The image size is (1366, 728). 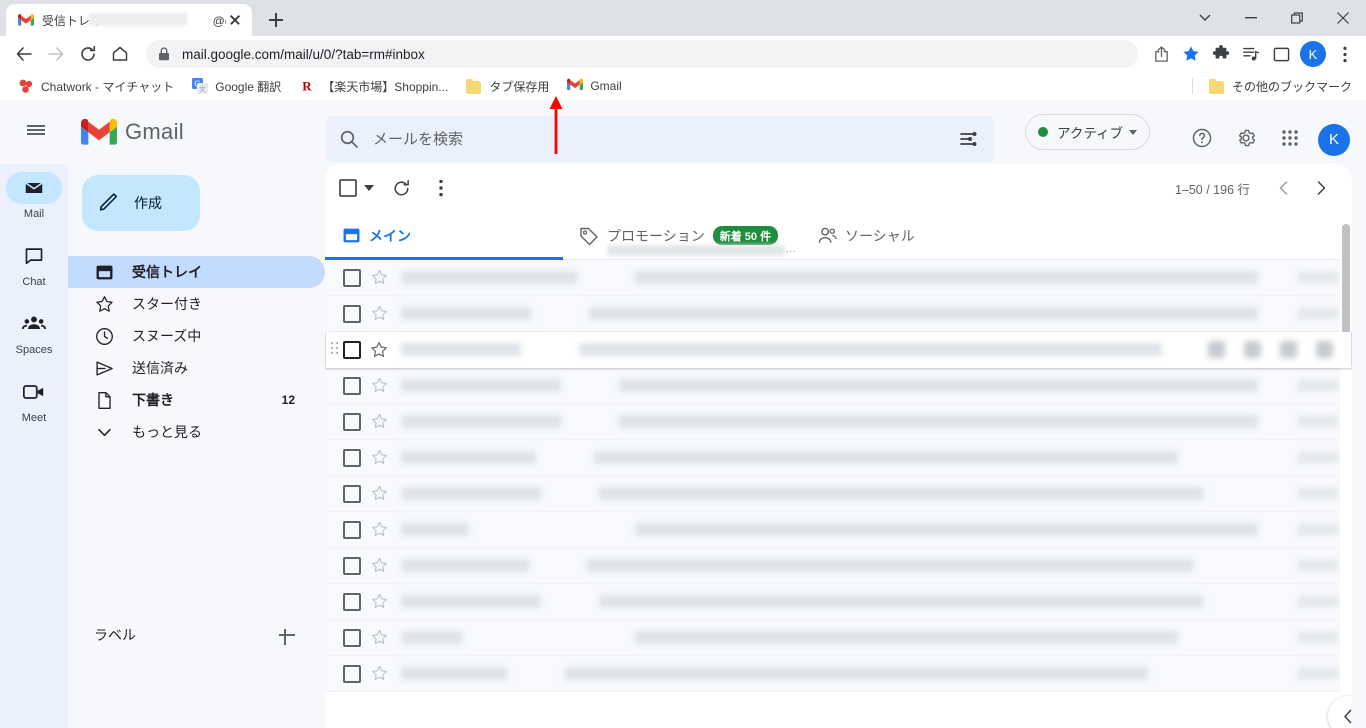 I want to click on search-bar, so click(x=660, y=139).